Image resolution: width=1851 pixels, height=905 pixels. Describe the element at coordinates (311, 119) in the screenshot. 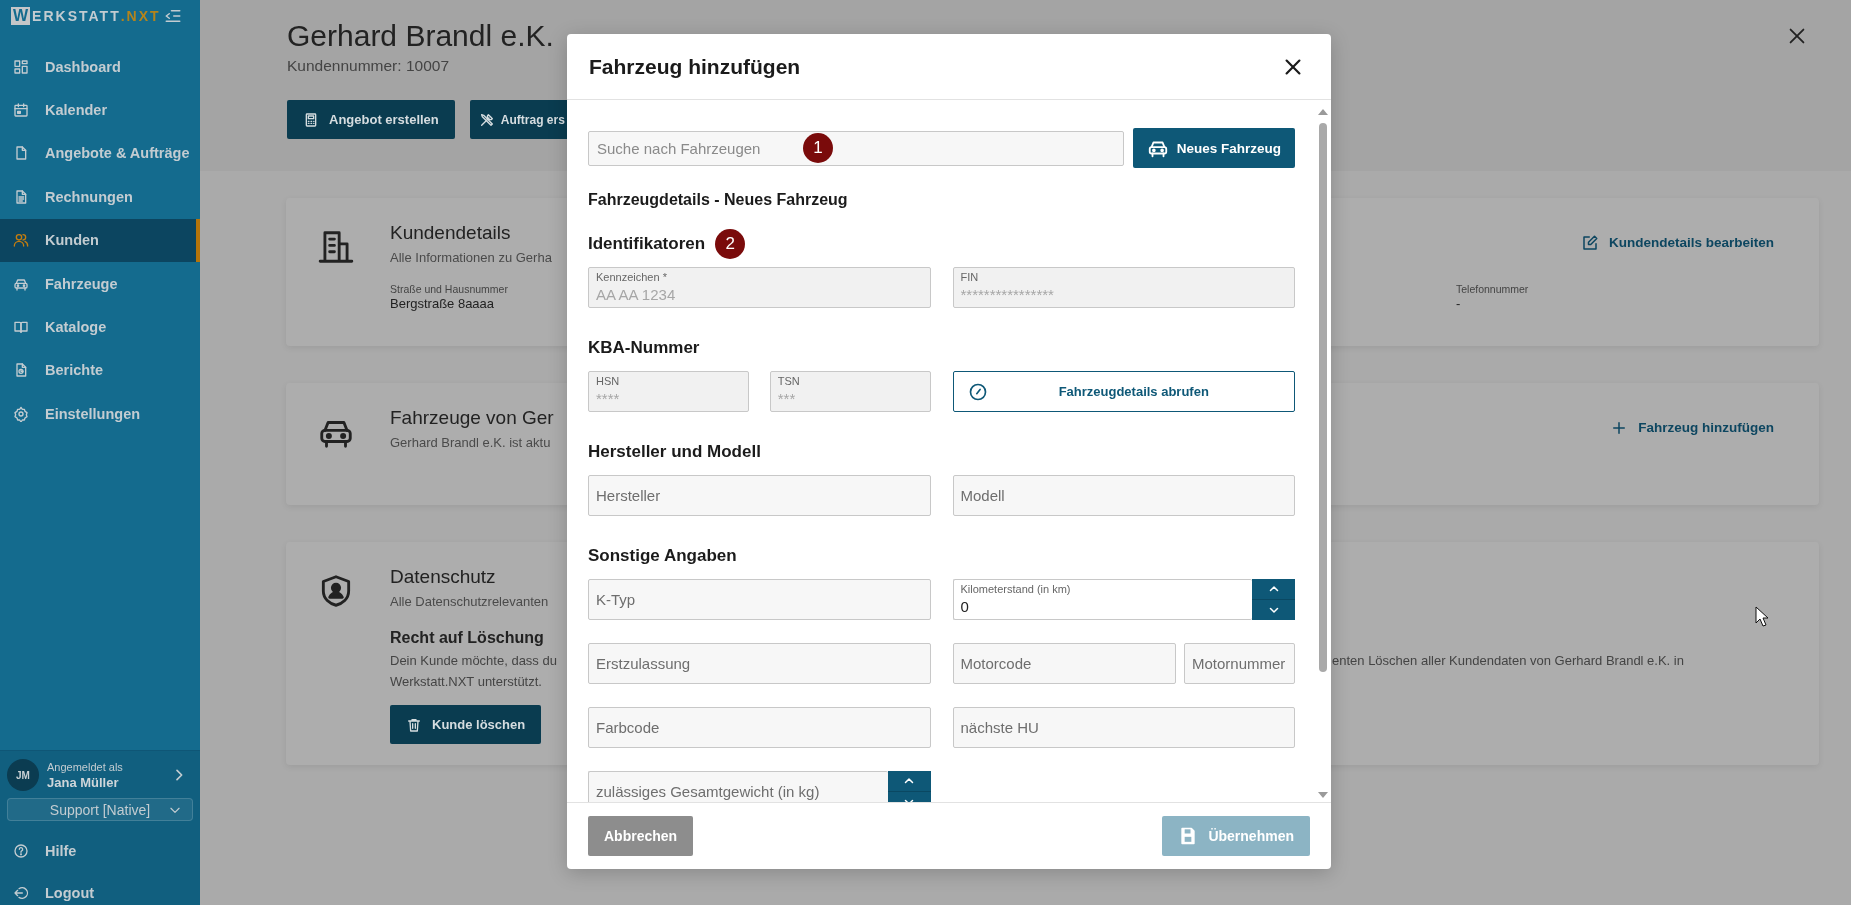

I see `calculator-icon` at that location.